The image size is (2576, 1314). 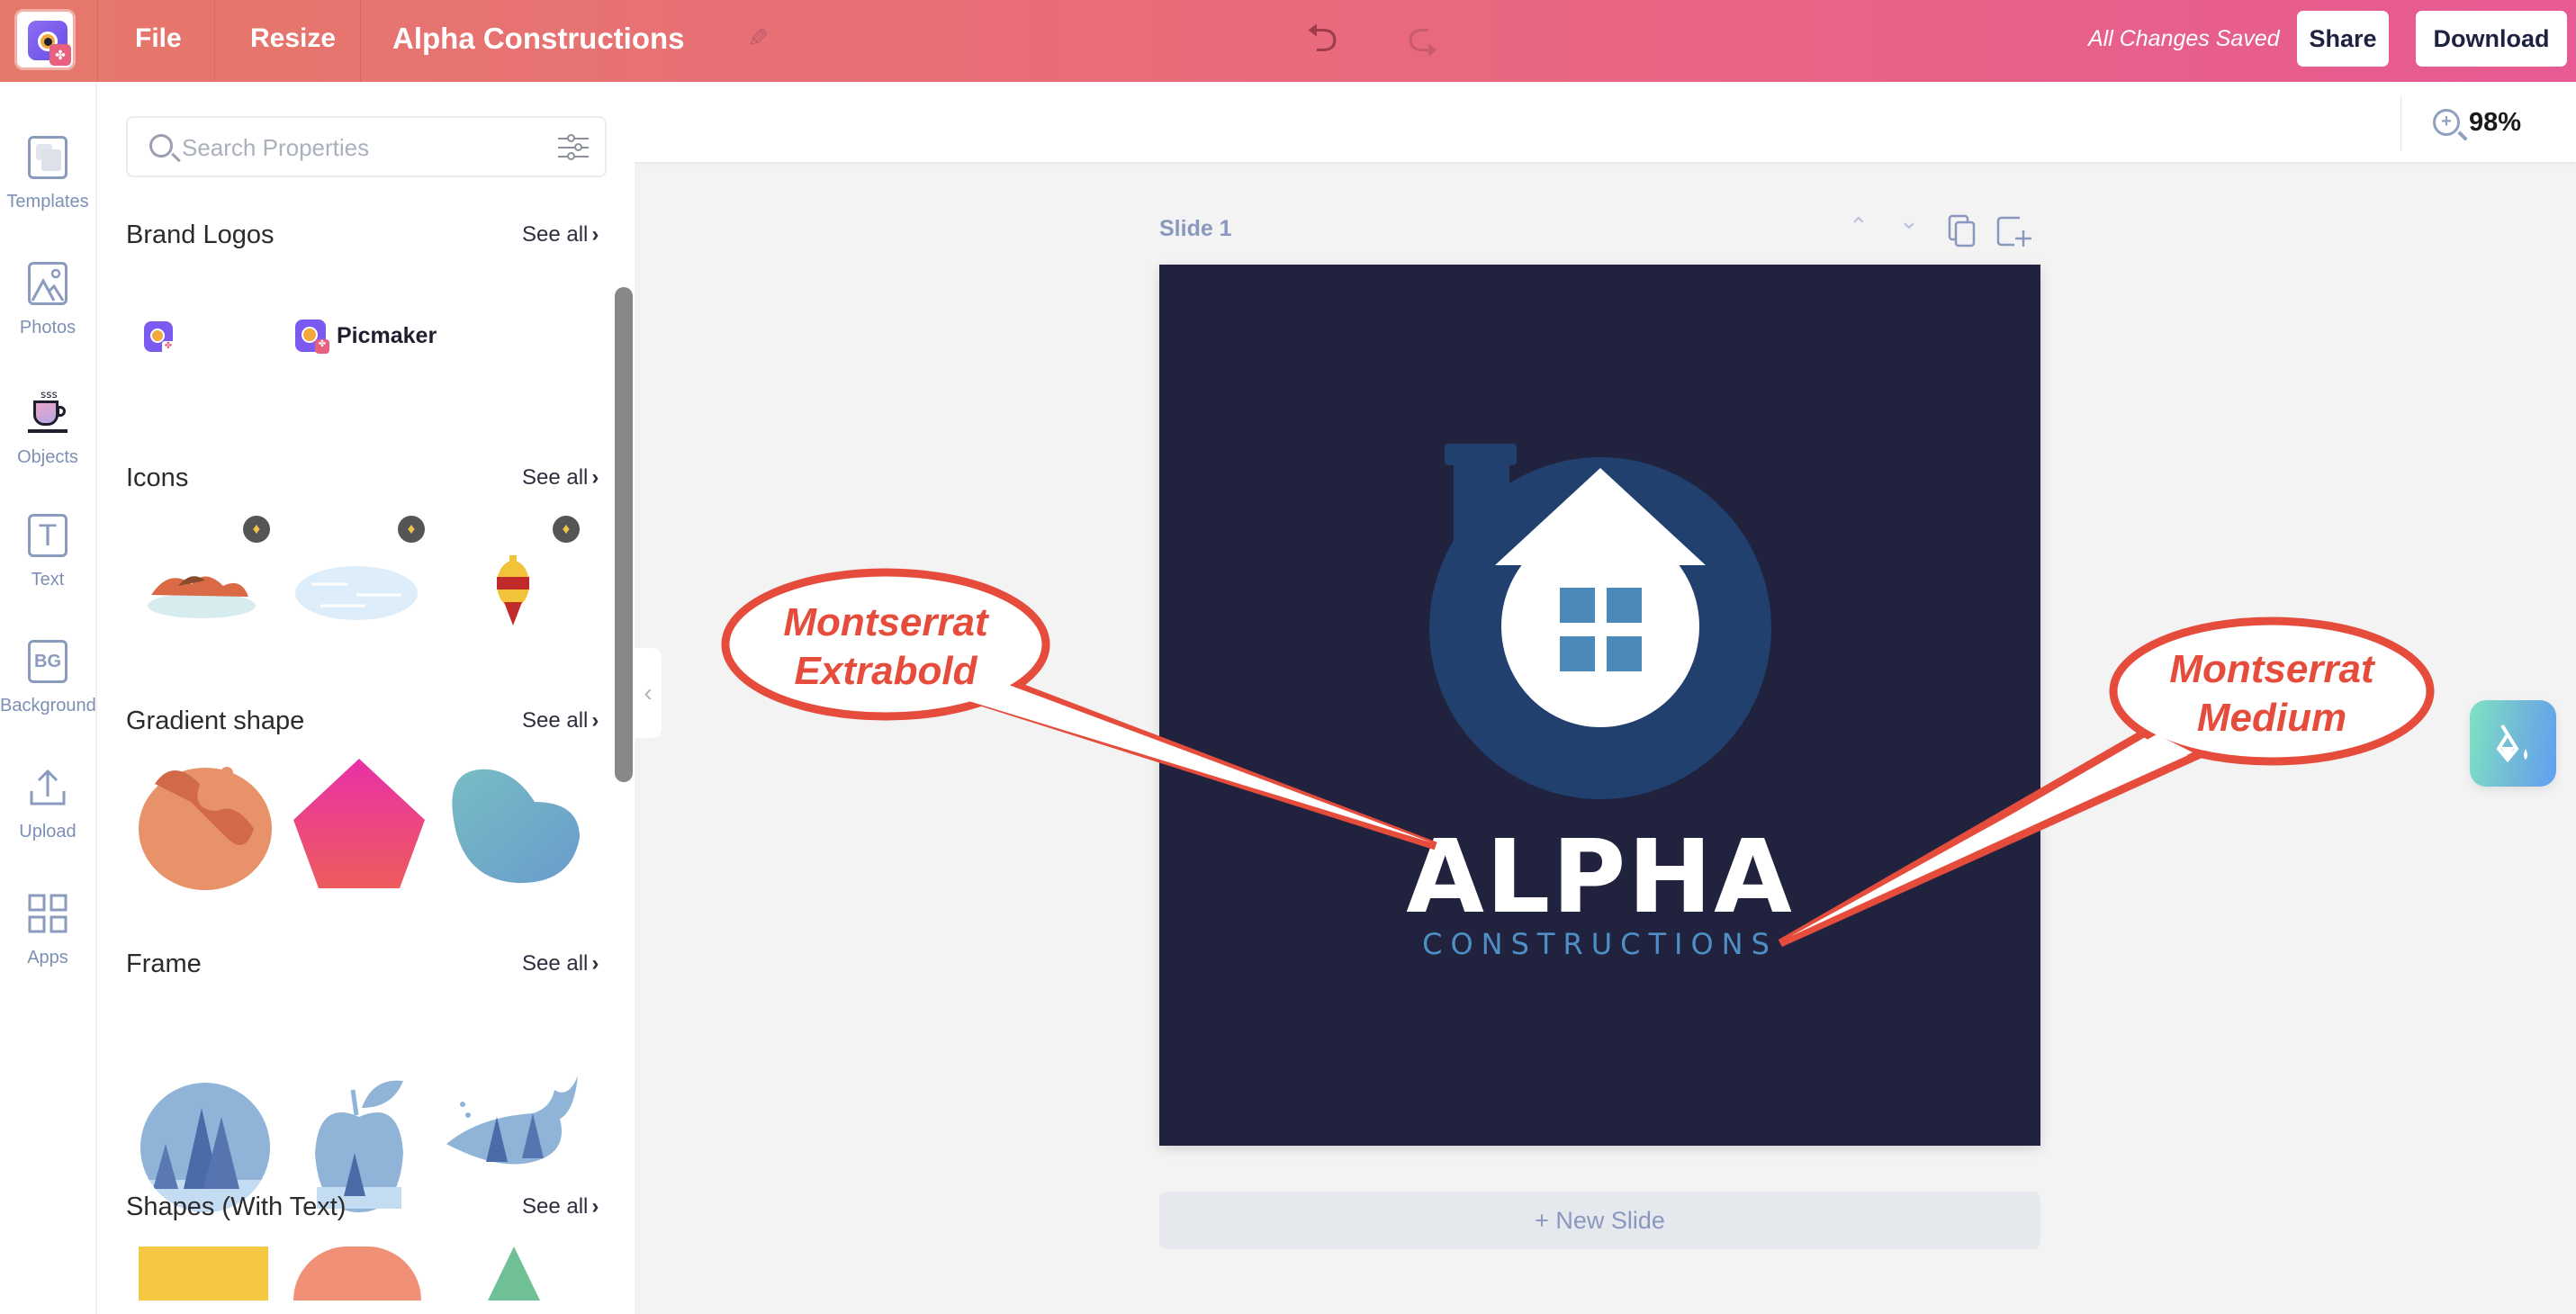 I want to click on move-slide-up-icon: ⌃, so click(x=1859, y=226).